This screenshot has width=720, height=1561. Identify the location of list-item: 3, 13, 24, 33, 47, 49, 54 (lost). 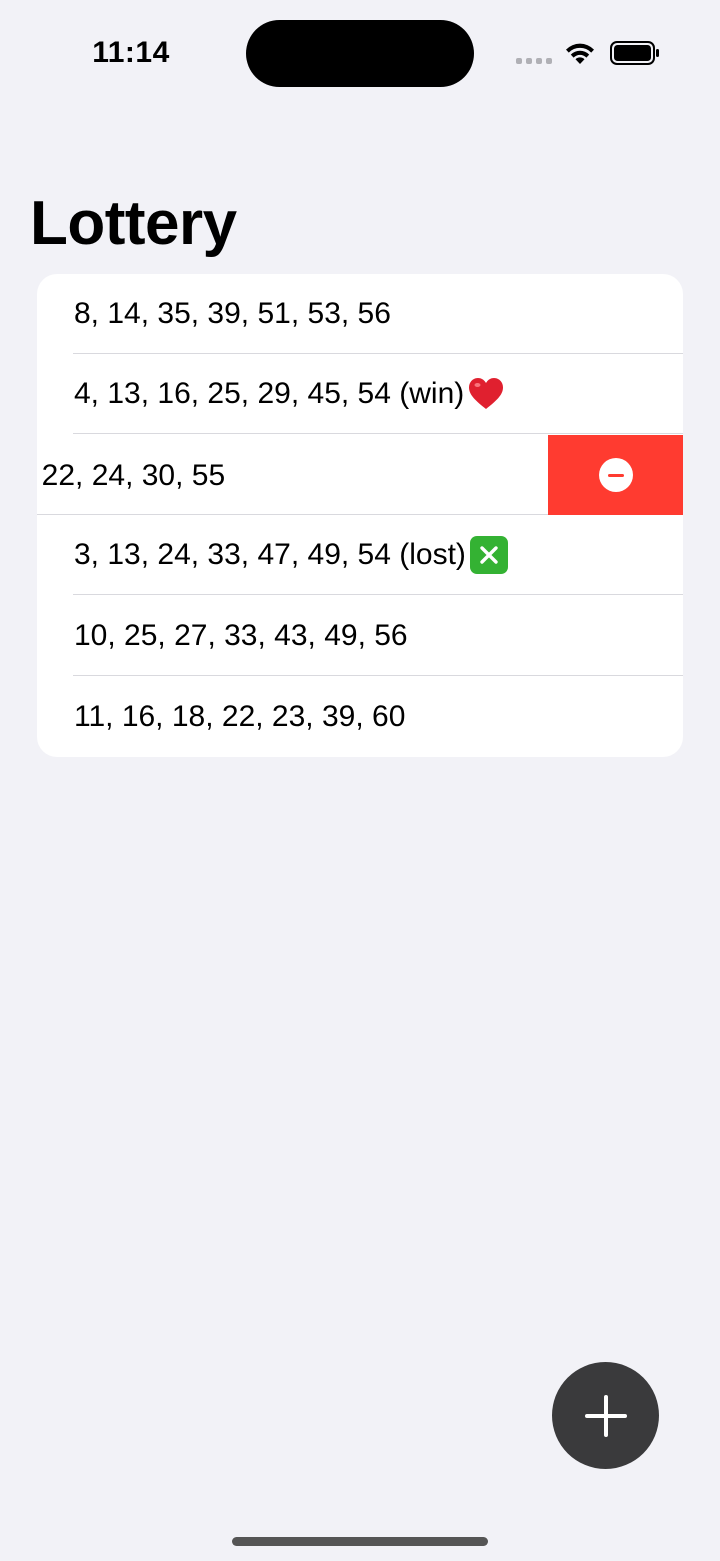
(360, 555).